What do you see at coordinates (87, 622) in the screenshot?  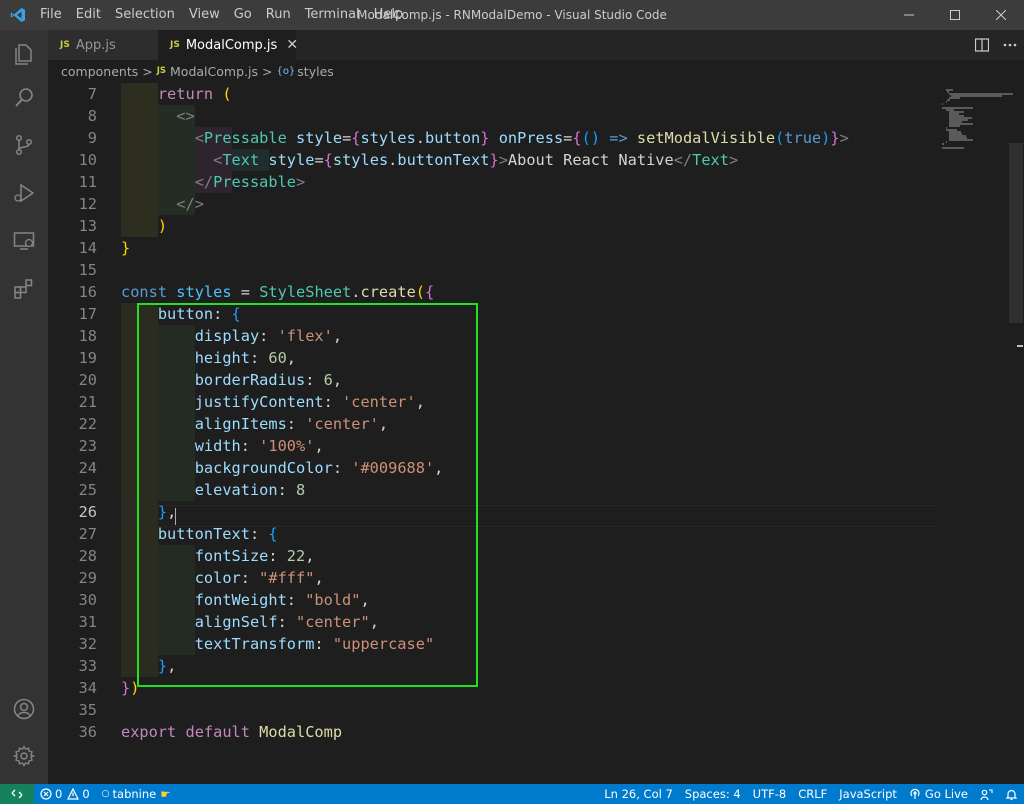 I see `line-number: 31` at bounding box center [87, 622].